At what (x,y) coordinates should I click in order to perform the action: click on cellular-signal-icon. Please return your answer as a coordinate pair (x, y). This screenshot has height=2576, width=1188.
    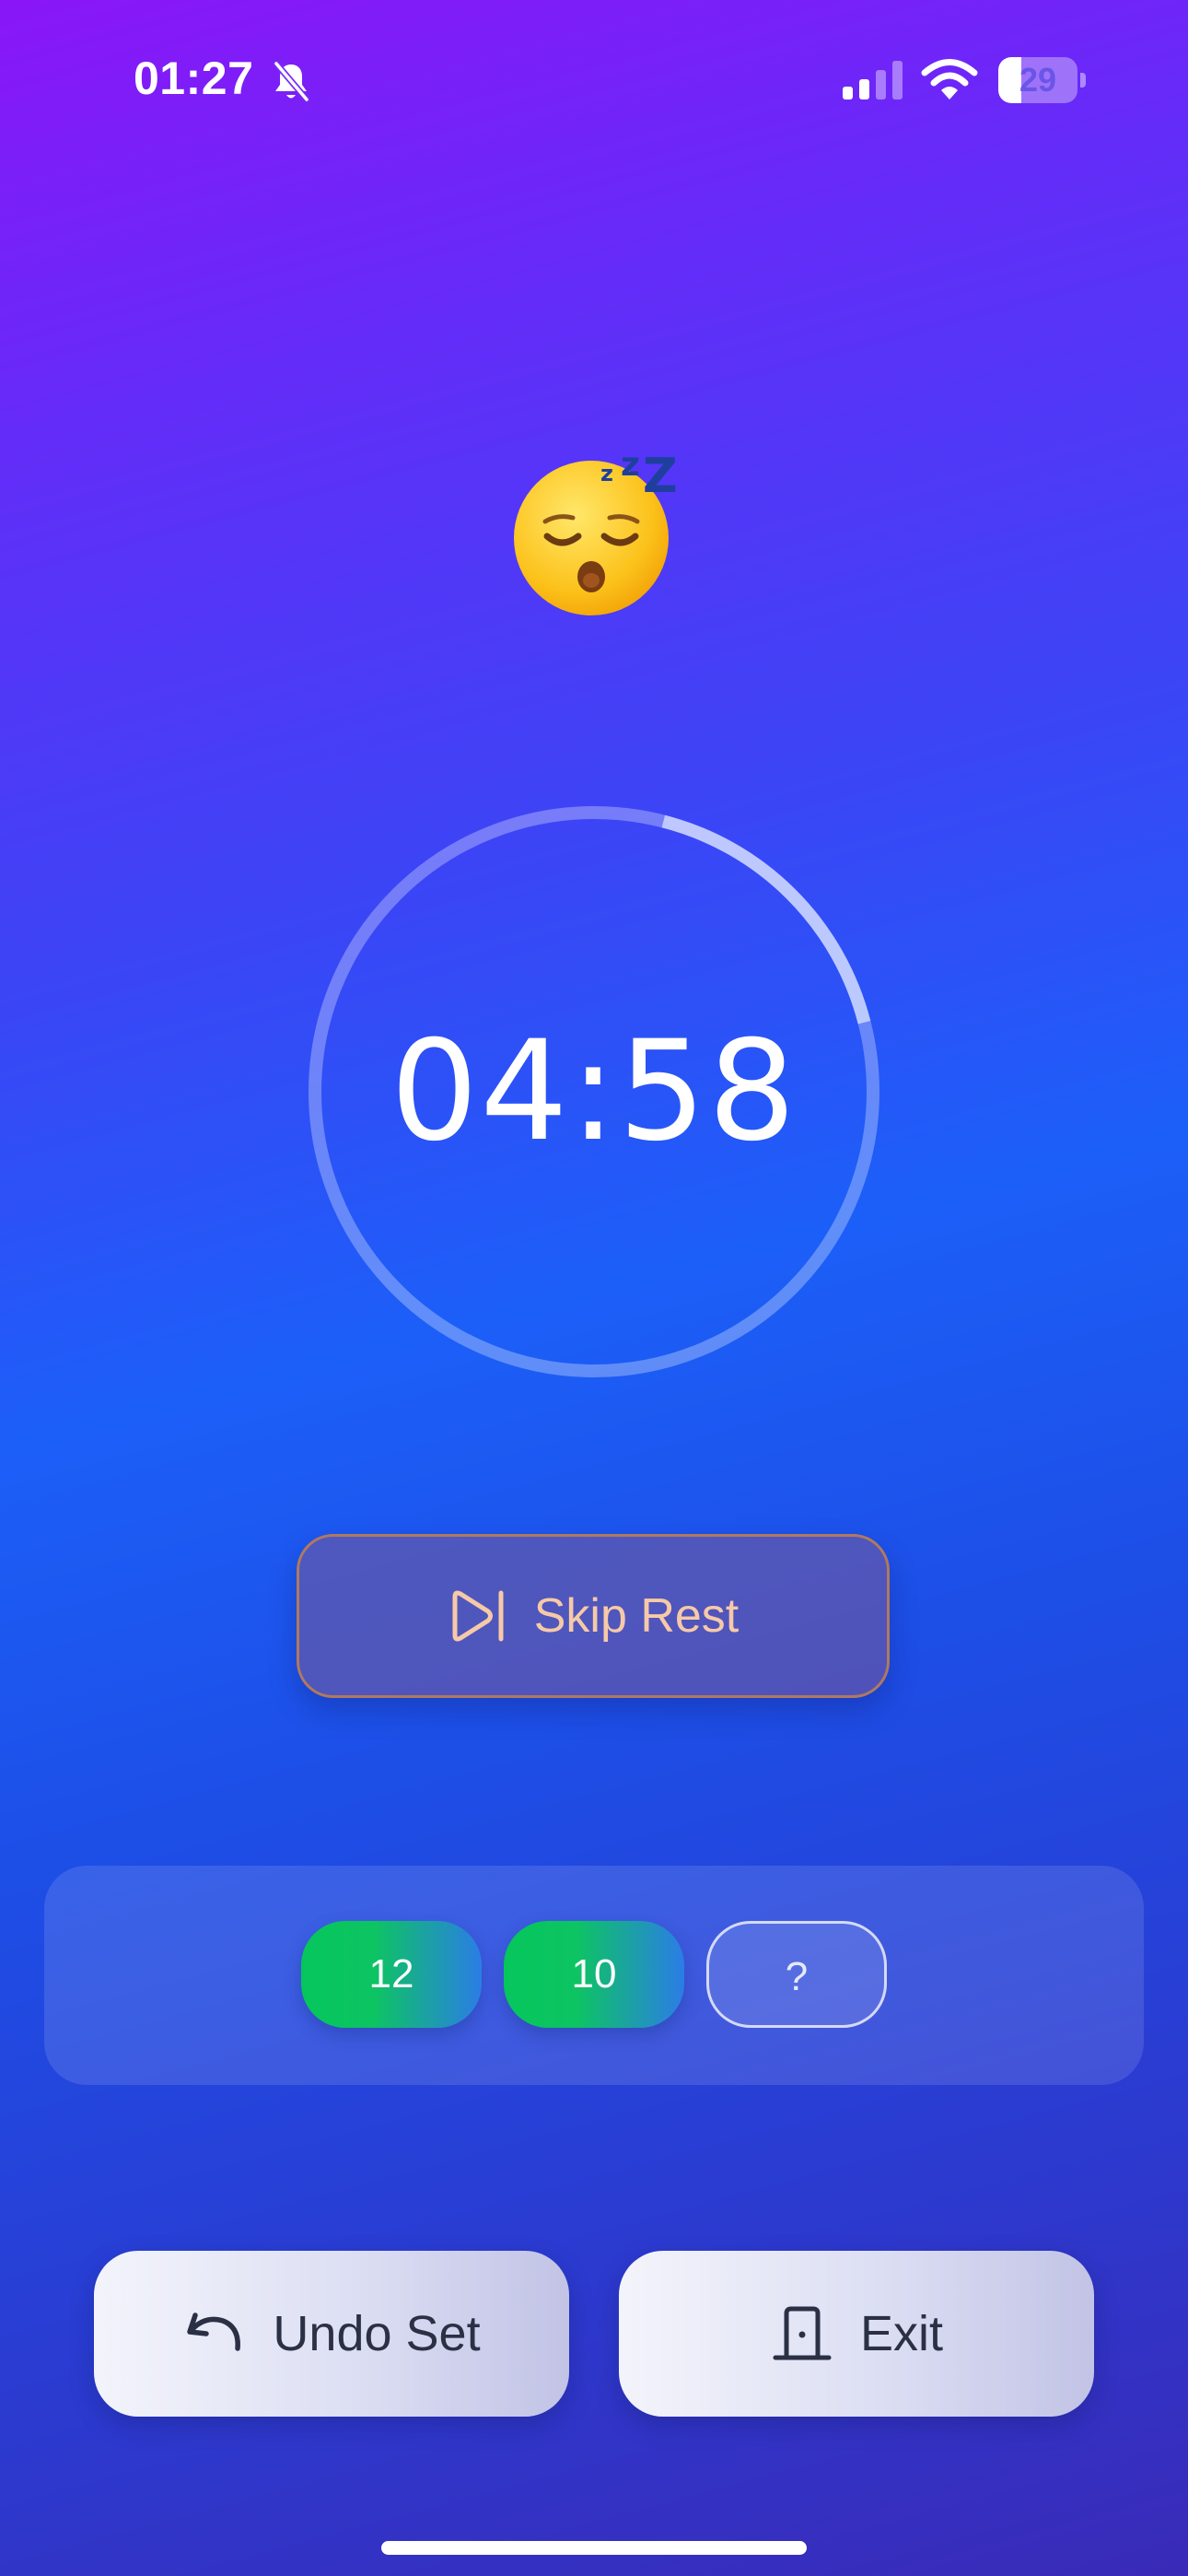
    Looking at the image, I should click on (873, 80).